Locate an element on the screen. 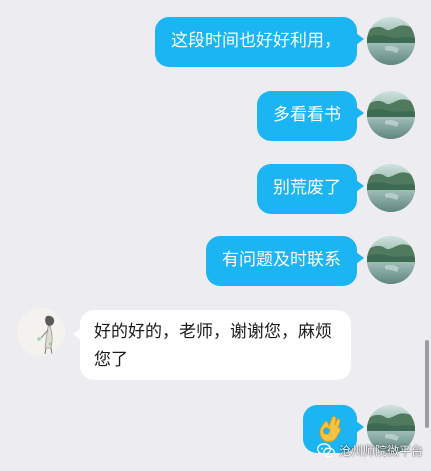 This screenshot has height=471, width=431. watermark-text: 沧州师院微平台 is located at coordinates (380, 451).